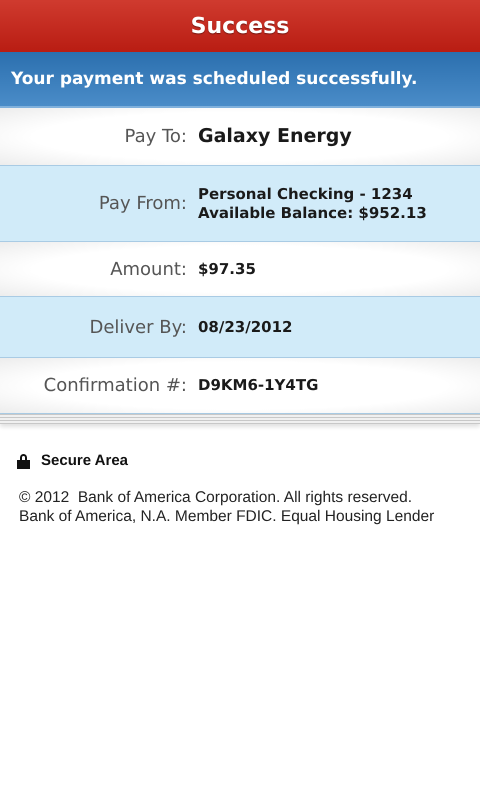 Image resolution: width=480 pixels, height=800 pixels. What do you see at coordinates (227, 269) in the screenshot?
I see `detail-value: $97.35` at bounding box center [227, 269].